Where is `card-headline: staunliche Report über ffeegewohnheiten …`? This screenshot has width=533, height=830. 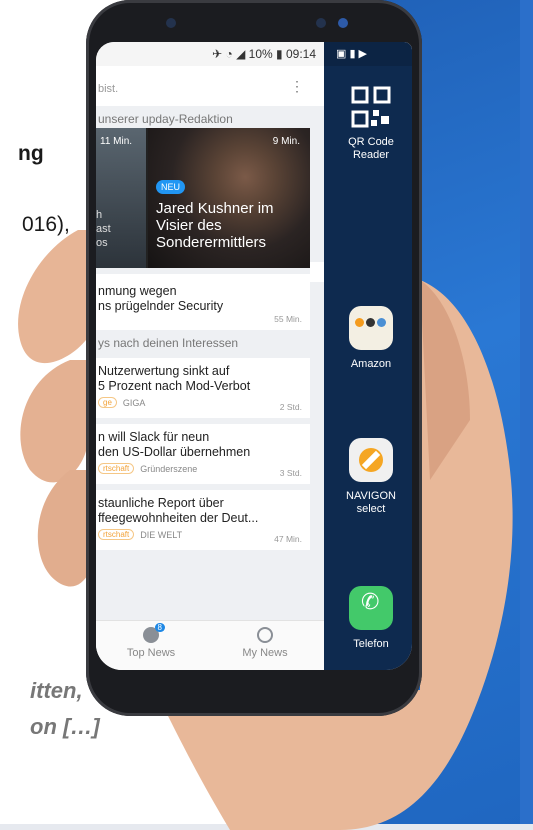 card-headline: staunliche Report über ffeegewohnheiten … is located at coordinates (178, 510).